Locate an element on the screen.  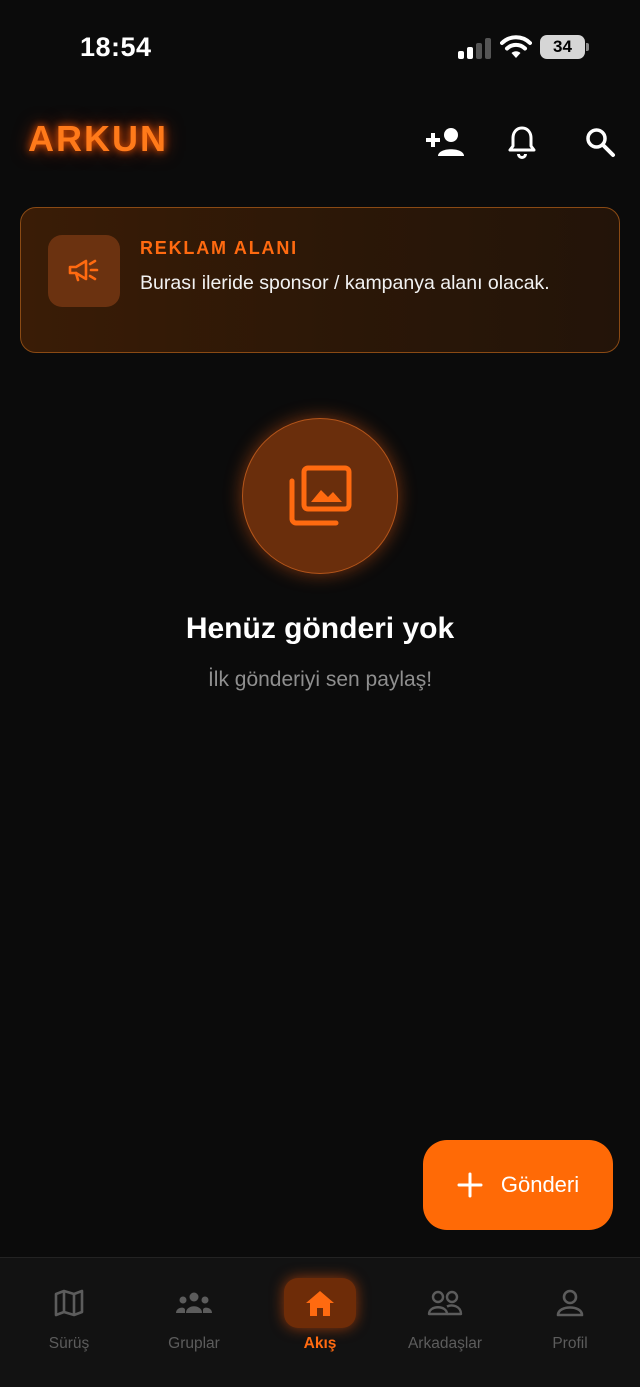
nav-label-profil: Profil is located at coordinates (570, 1343).